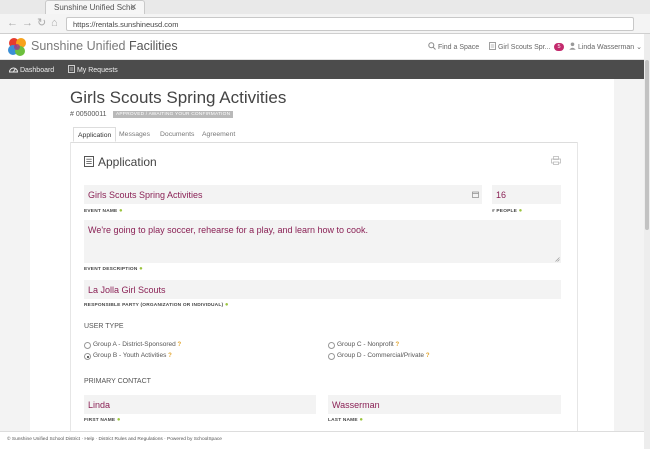  Describe the element at coordinates (173, 114) in the screenshot. I see `status-badge: APPROVED / AWAITING YOUR CONFIRMATION` at that location.